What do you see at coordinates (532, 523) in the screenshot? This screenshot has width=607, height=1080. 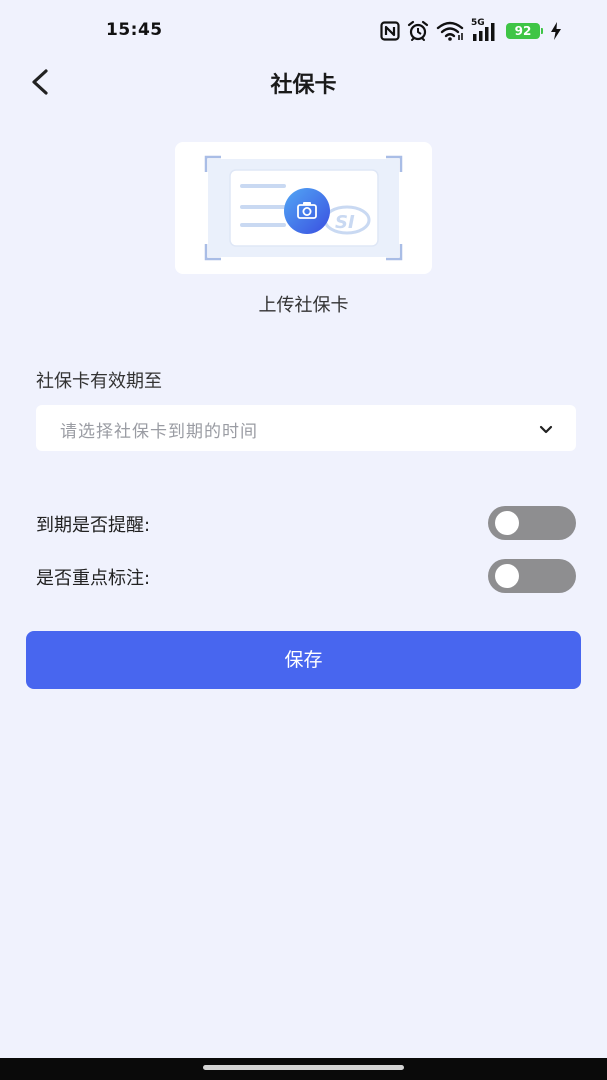 I see `reminder-toggle` at bounding box center [532, 523].